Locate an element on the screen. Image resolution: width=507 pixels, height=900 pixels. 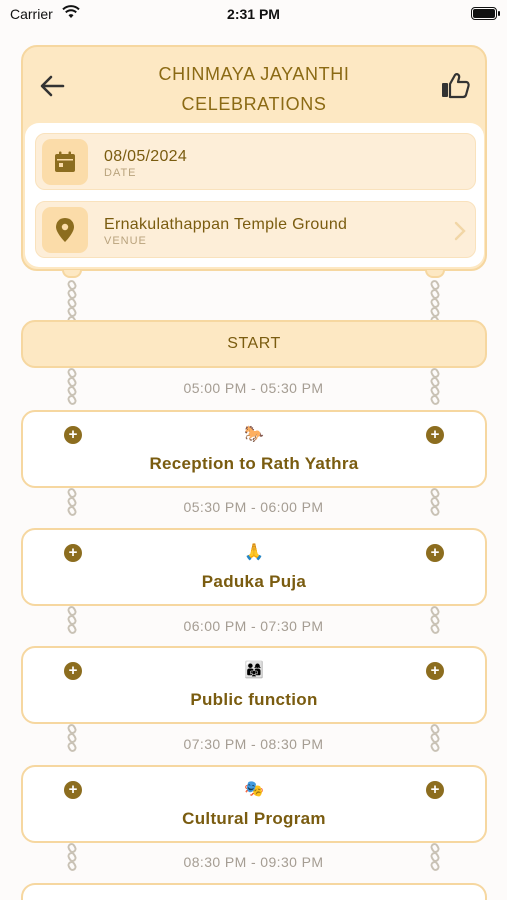
event-emoji-icon: 🎭 is located at coordinates (254, 789).